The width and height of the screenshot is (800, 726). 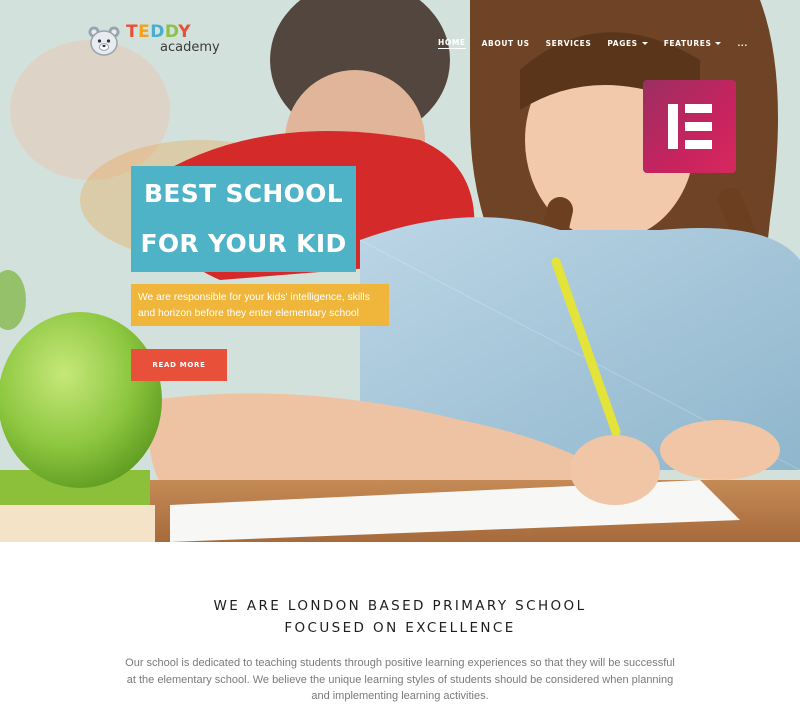 I want to click on nav-item-label: ABOUT US, so click(x=505, y=43).